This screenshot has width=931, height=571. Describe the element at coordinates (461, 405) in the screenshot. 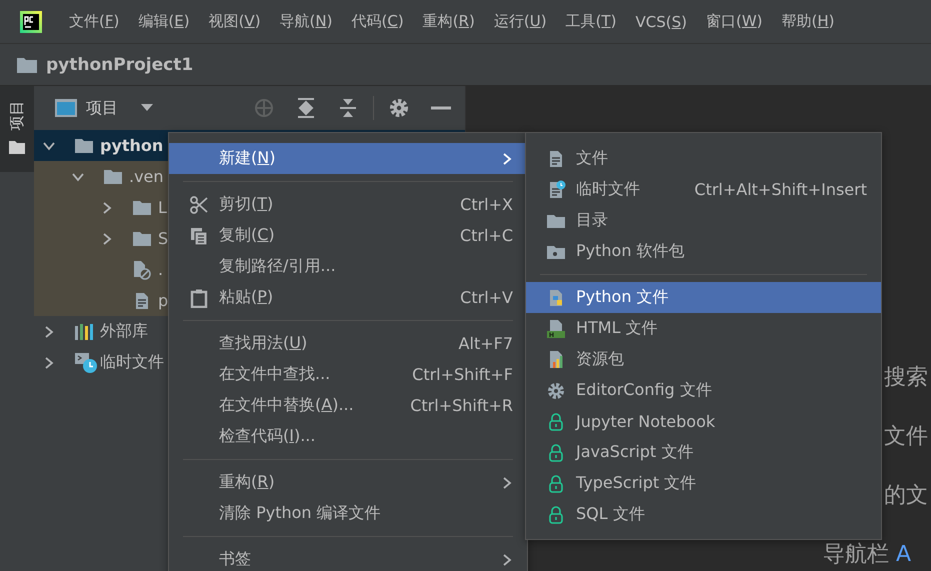

I see `shortcut-label: Ctrl+Shift+R` at that location.